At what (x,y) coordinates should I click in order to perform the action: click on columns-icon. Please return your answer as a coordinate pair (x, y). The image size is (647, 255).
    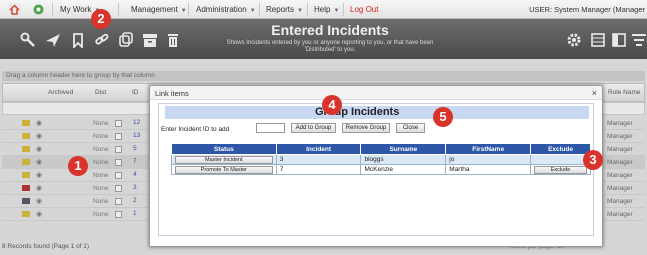
    Looking at the image, I should click on (619, 40).